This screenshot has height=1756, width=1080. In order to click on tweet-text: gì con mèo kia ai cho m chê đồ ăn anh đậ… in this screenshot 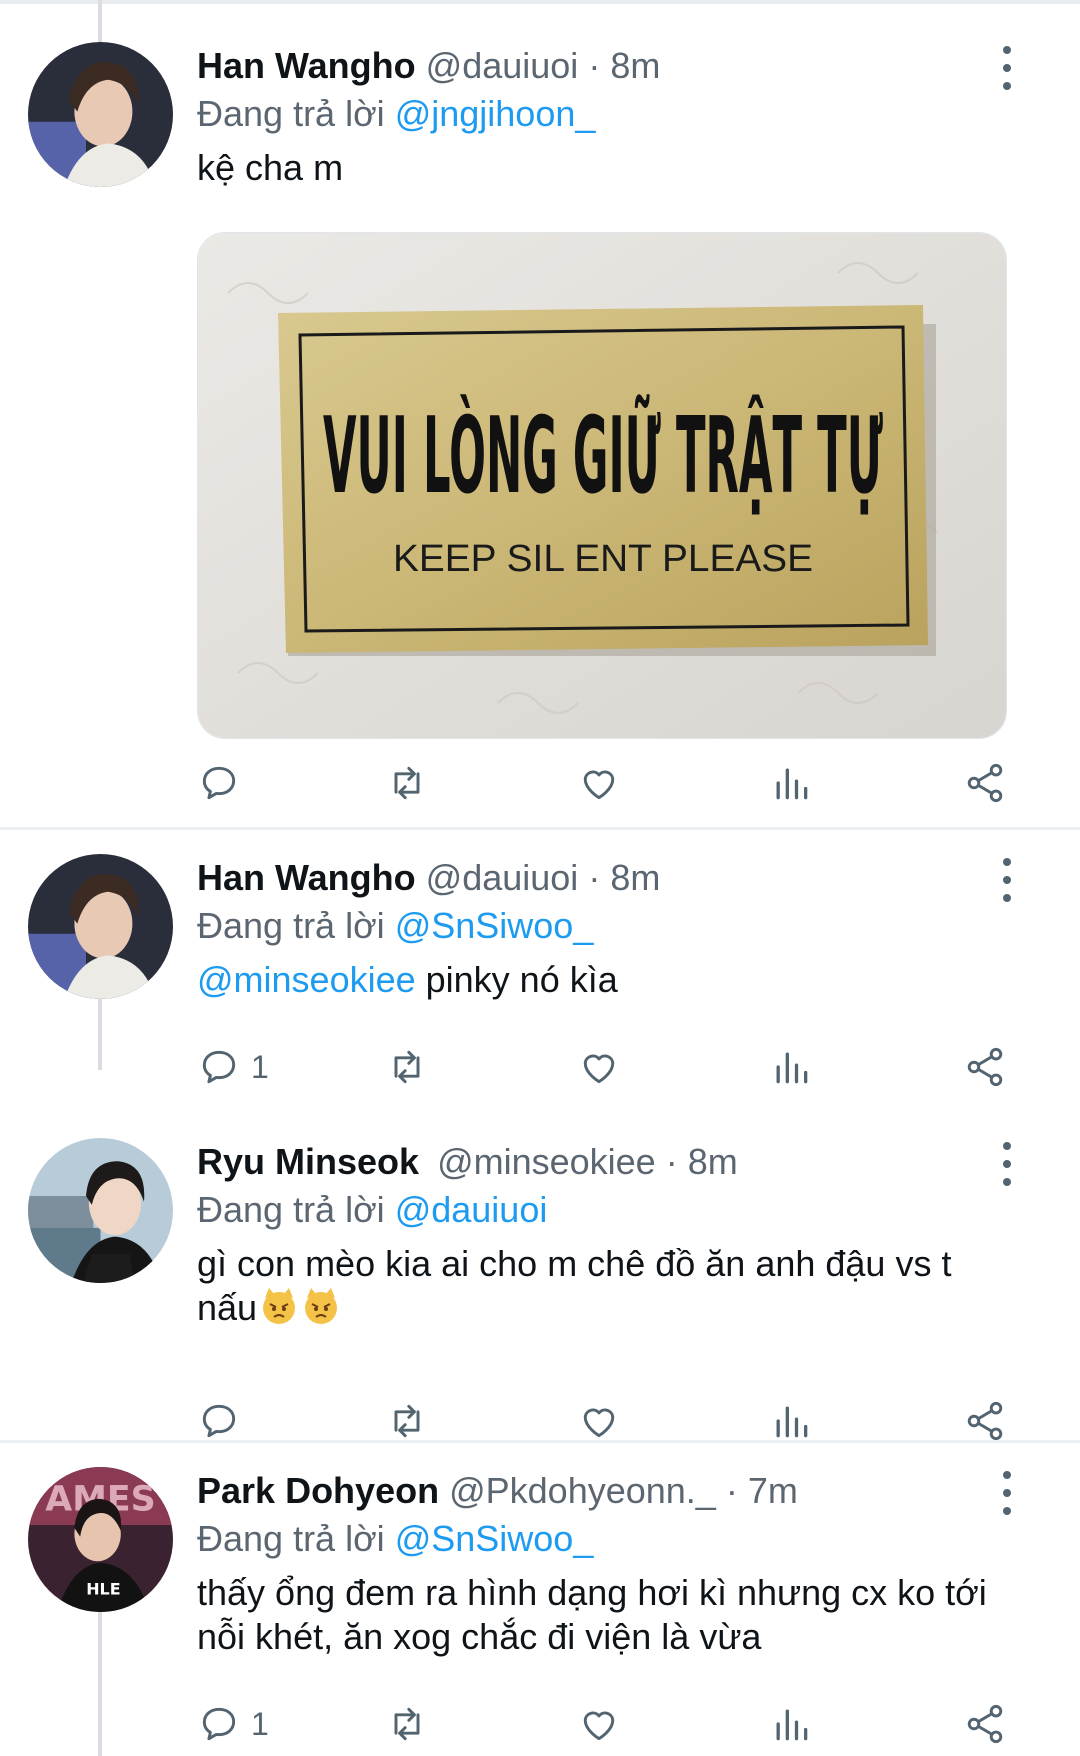, I will do `click(608, 1286)`.